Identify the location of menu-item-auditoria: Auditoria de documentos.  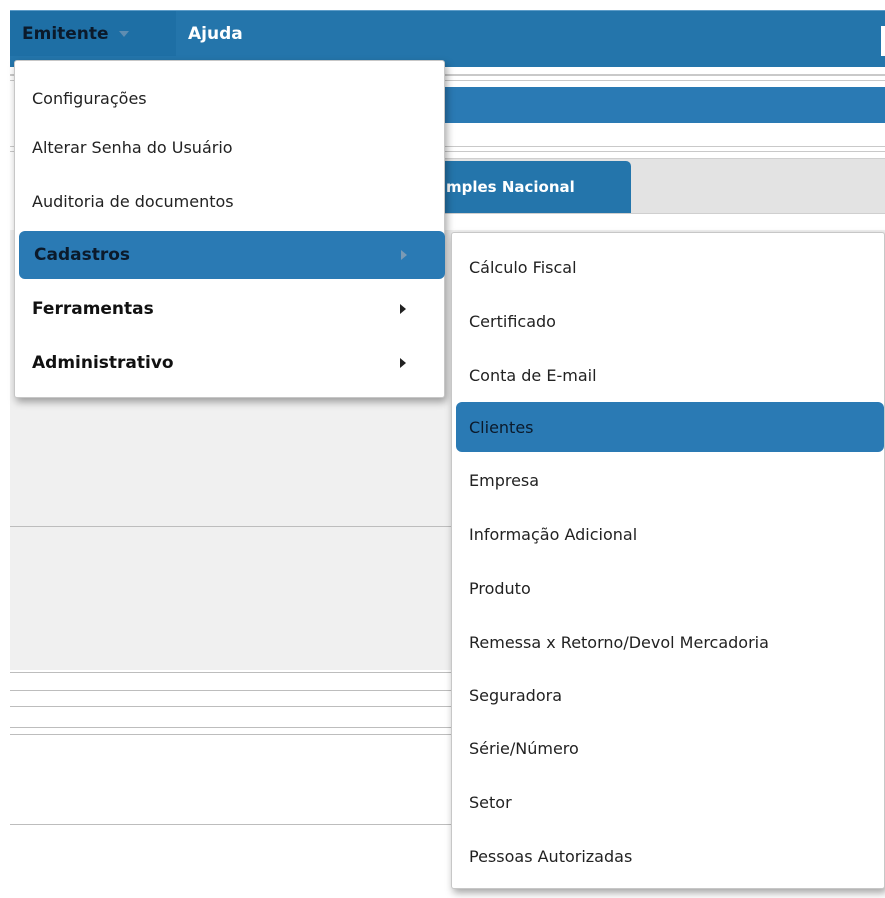
(230, 201).